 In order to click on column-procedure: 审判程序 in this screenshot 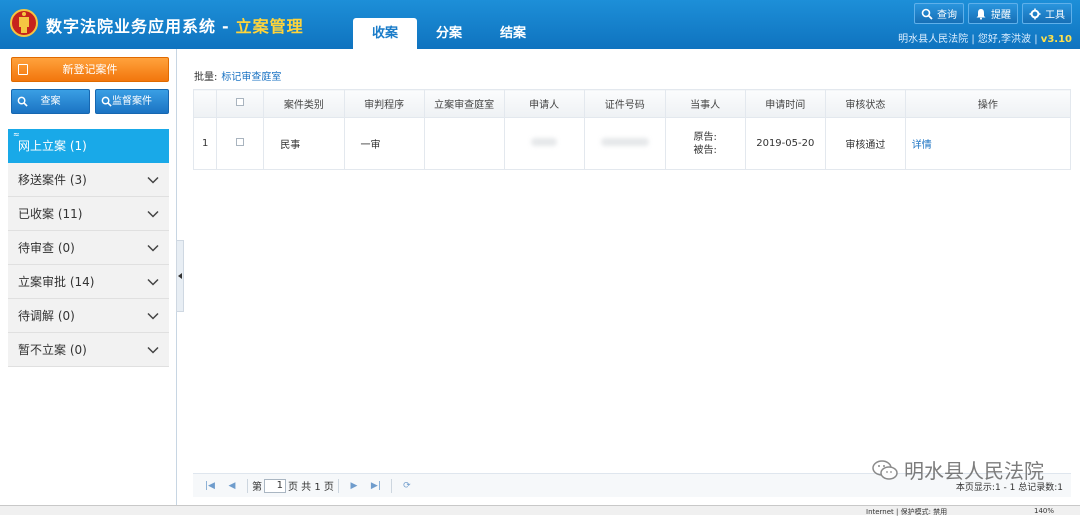, I will do `click(384, 103)`.